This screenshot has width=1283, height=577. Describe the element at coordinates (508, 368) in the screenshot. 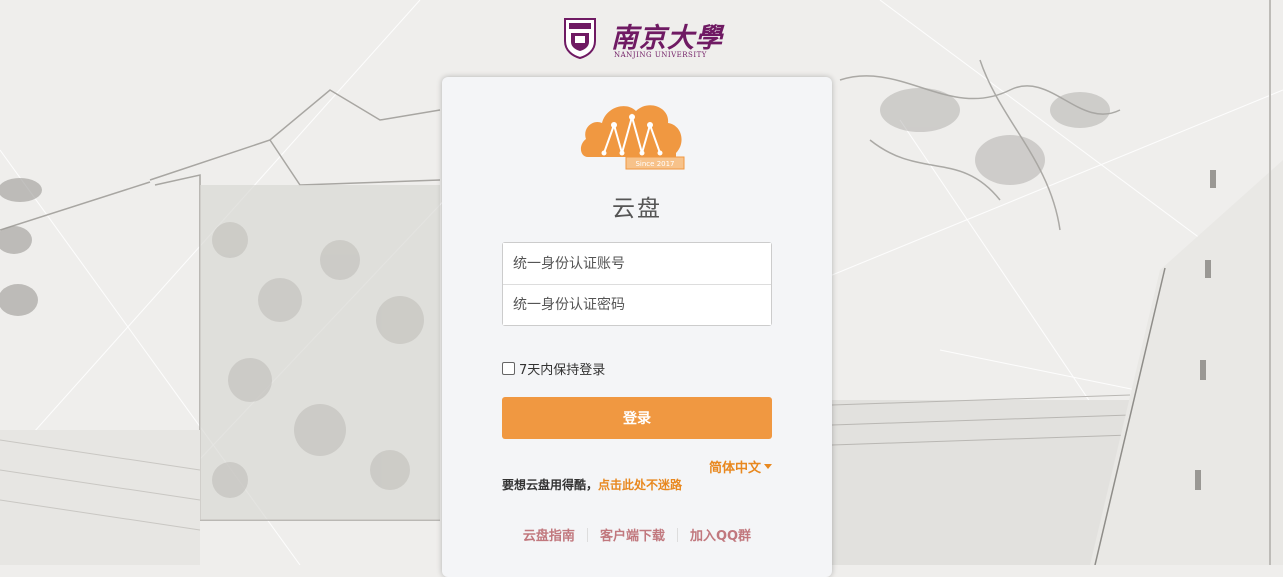

I see `remember-me-checkbox` at that location.